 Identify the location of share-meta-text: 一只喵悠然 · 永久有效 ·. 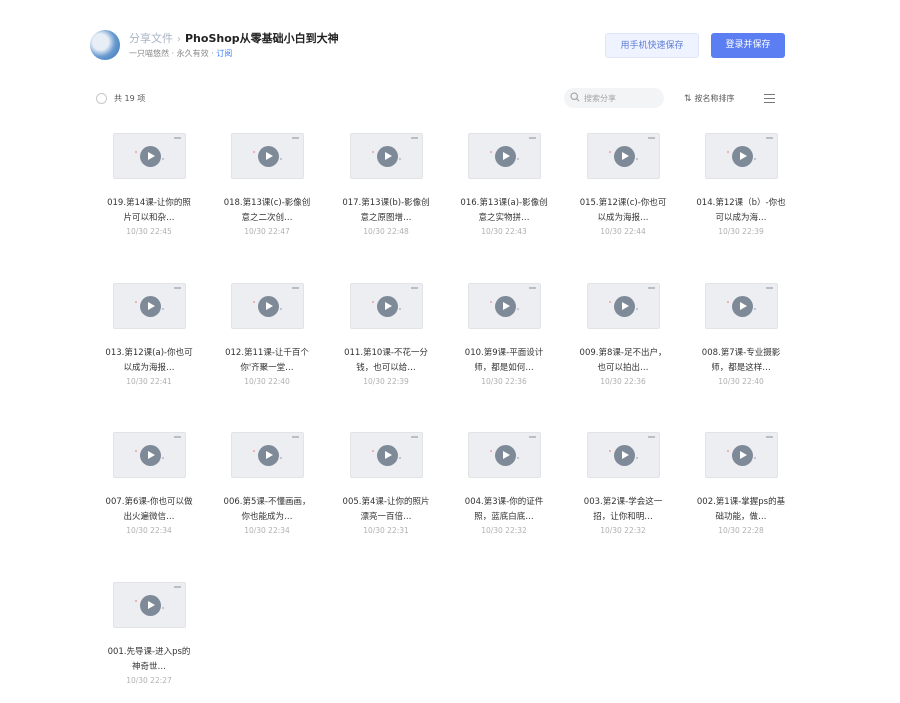
(173, 53).